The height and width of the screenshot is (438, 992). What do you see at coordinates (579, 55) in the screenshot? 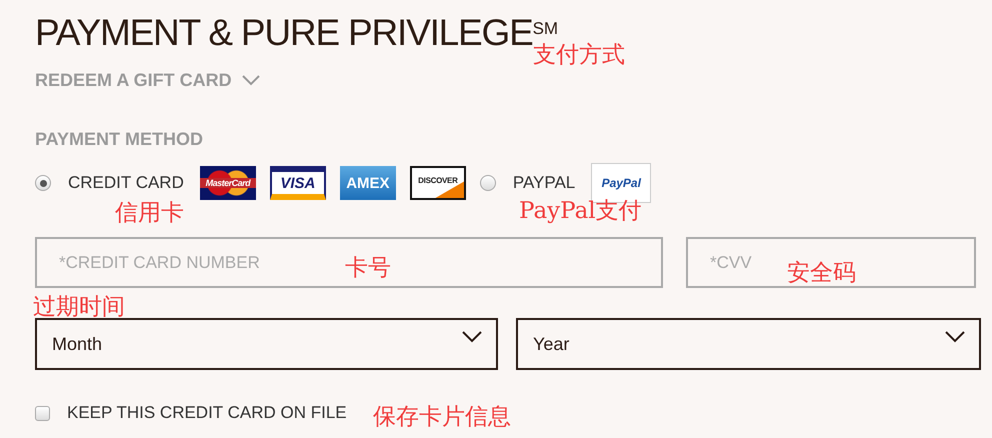
I see `annotation-text: 支付方式` at bounding box center [579, 55].